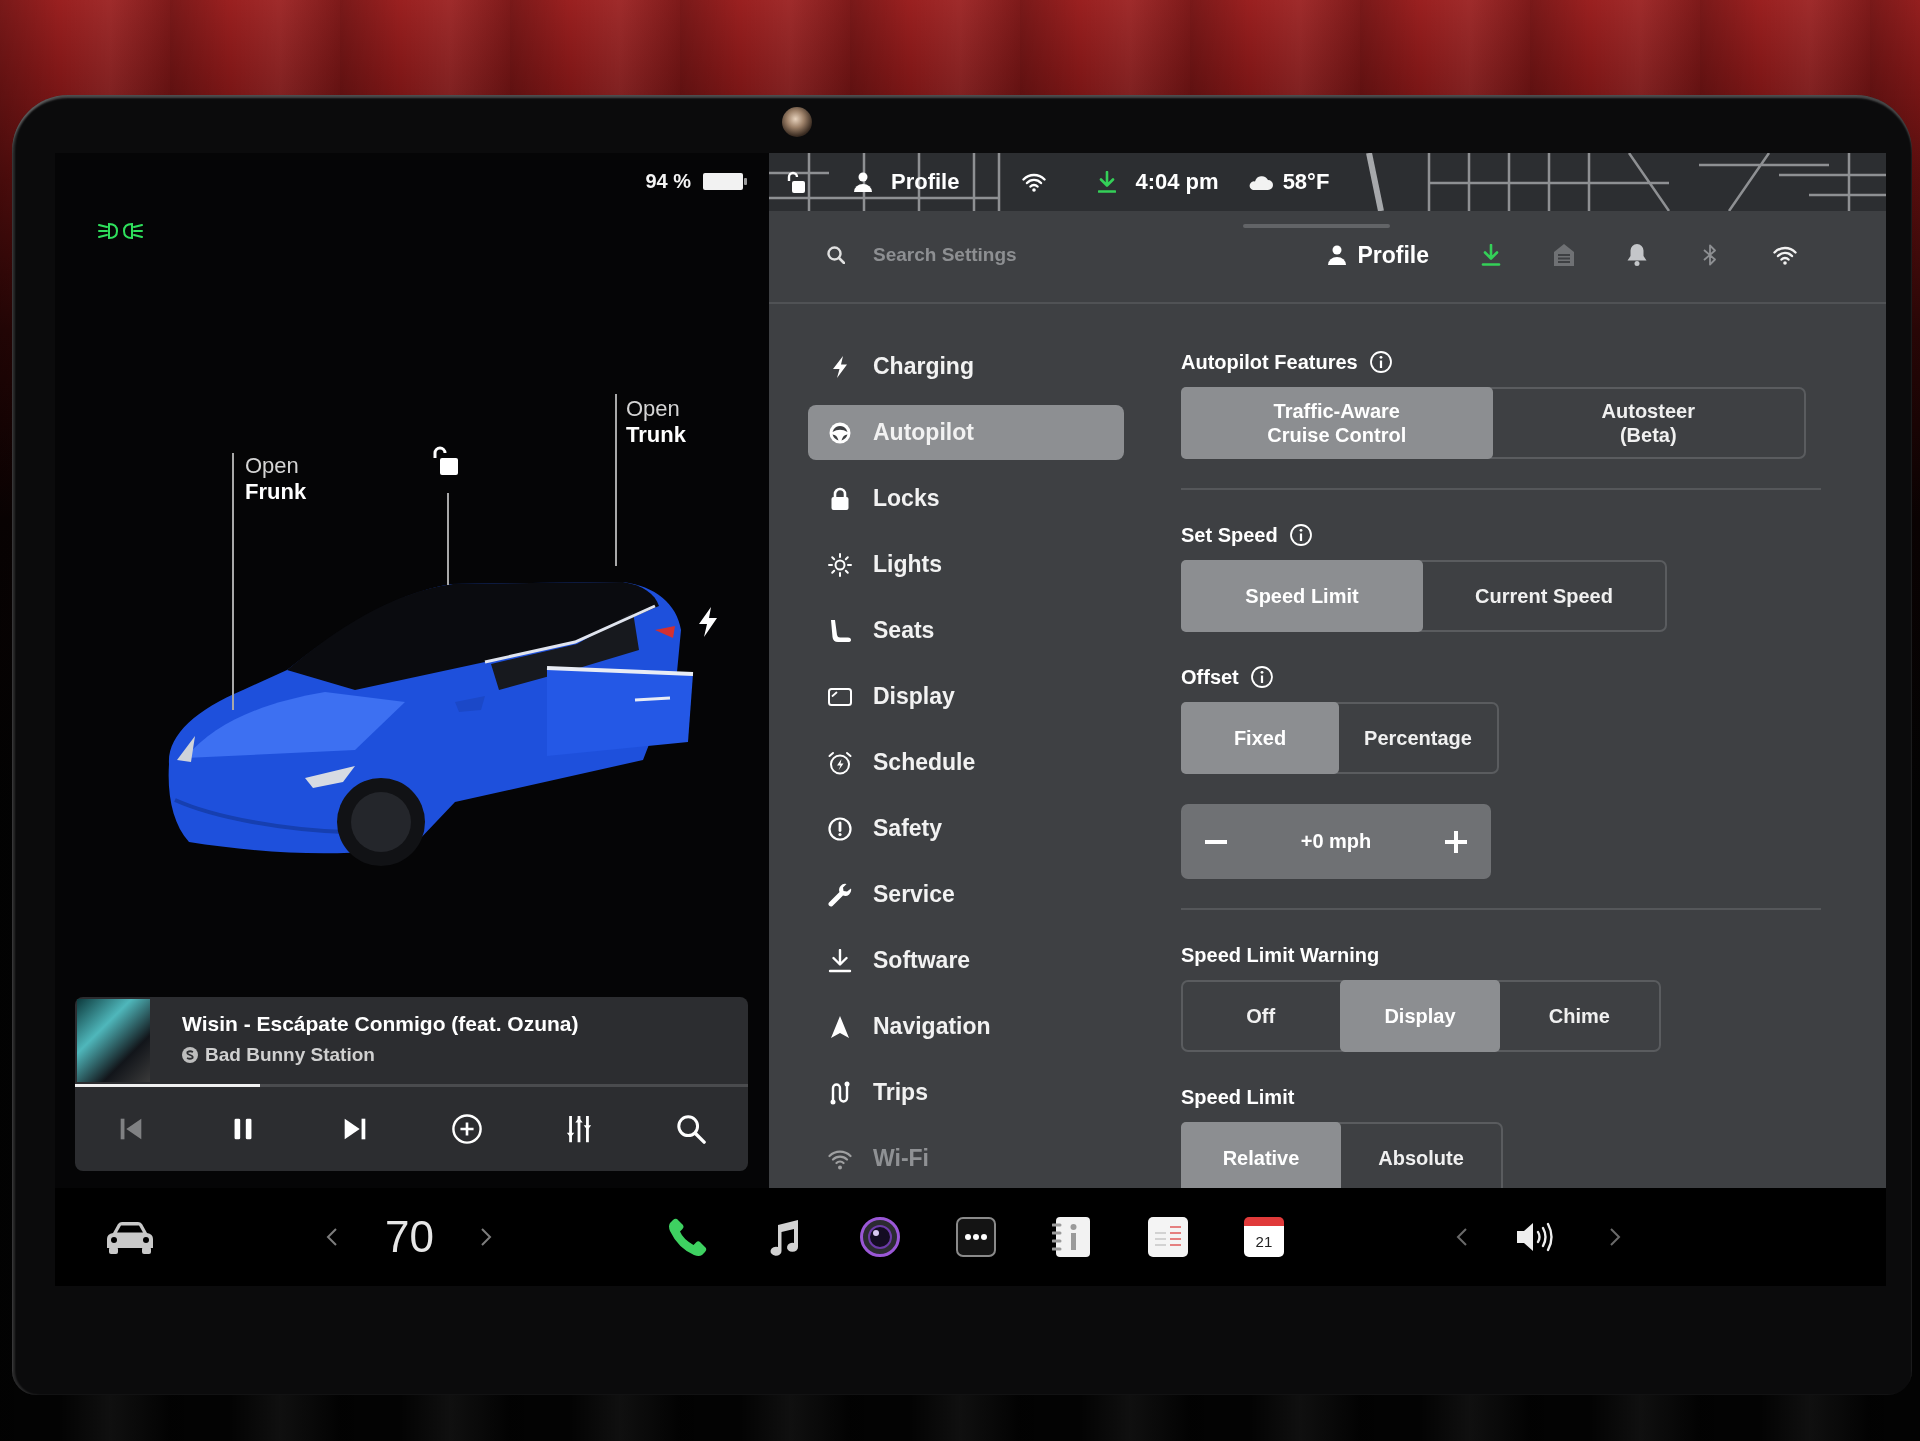 The height and width of the screenshot is (1441, 1920). Describe the element at coordinates (840, 432) in the screenshot. I see `steering-wheel-icon` at that location.